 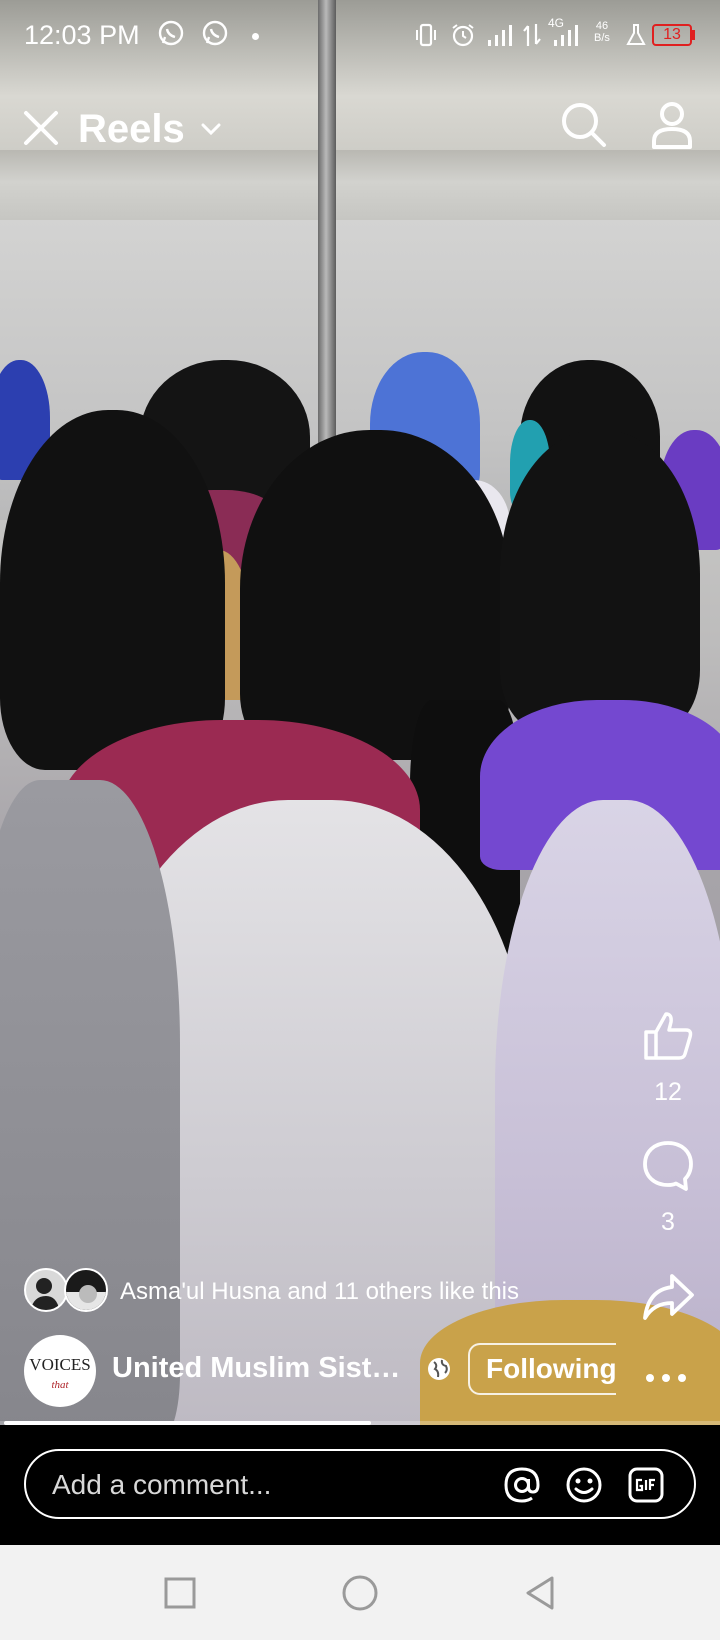 What do you see at coordinates (463, 35) in the screenshot?
I see `alarm-icon` at bounding box center [463, 35].